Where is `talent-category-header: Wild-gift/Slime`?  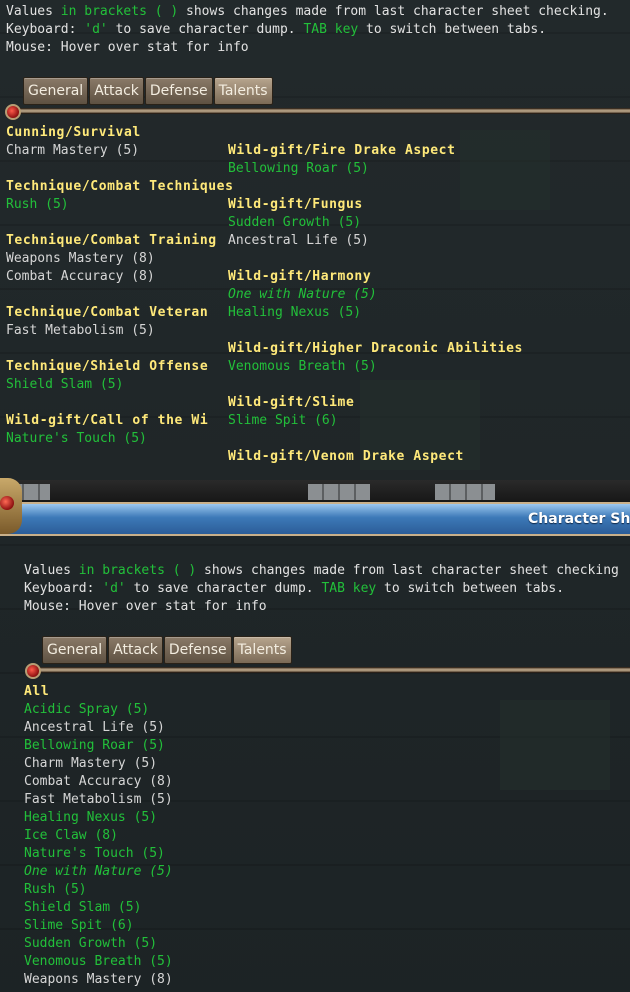
talent-category-header: Wild-gift/Slime is located at coordinates (291, 403).